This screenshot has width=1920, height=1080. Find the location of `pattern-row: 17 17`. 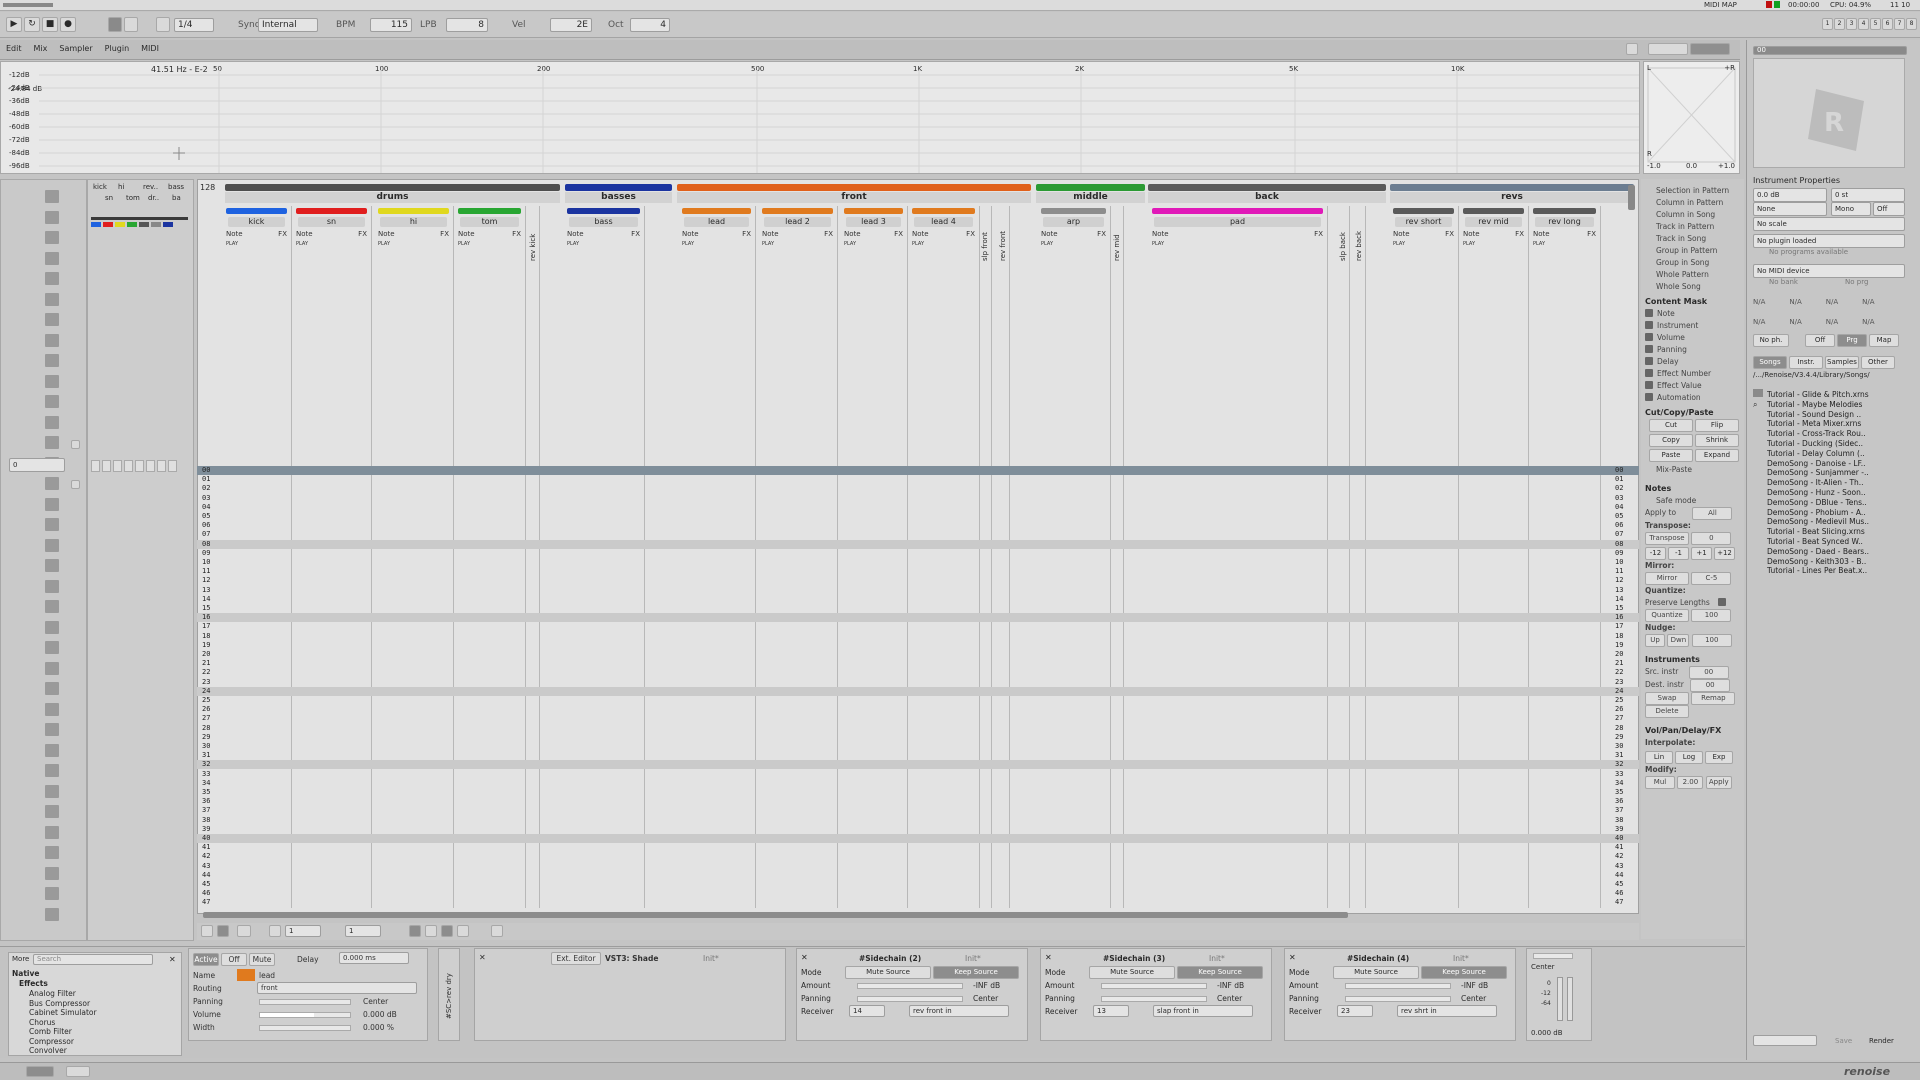

pattern-row: 17 17 is located at coordinates (918, 626).